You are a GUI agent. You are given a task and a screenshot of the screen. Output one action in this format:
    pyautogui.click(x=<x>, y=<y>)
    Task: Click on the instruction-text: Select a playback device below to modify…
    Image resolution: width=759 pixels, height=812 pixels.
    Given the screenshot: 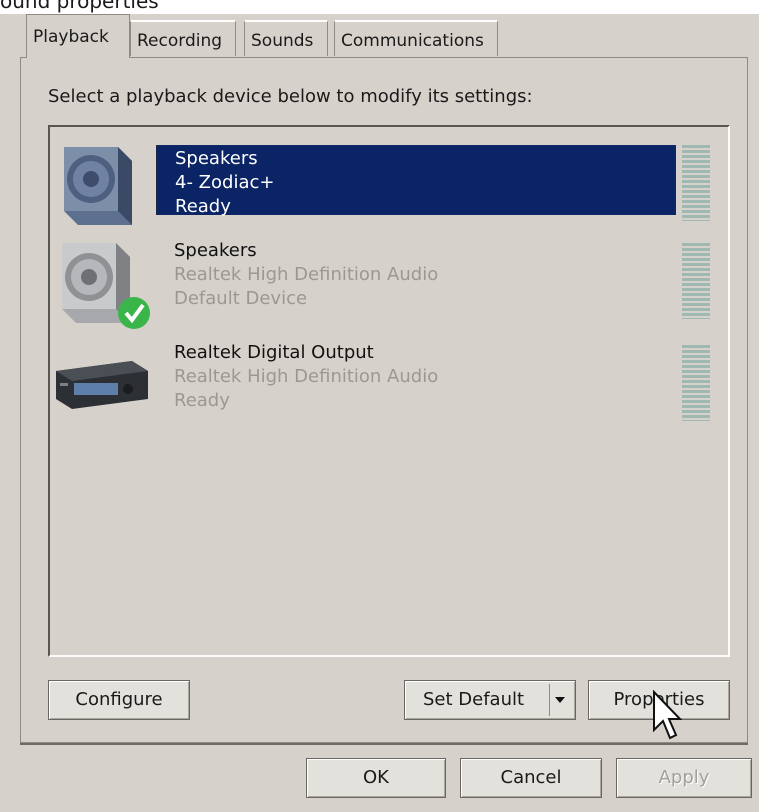 What is the action you would take?
    pyautogui.click(x=290, y=96)
    